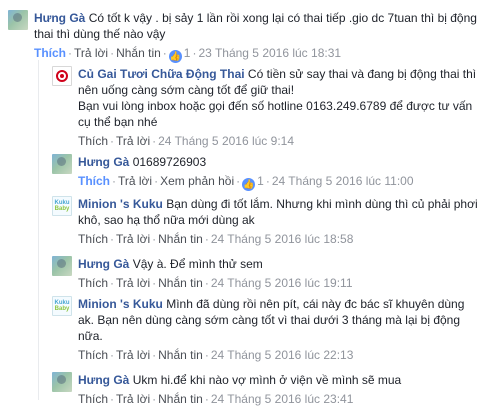 The width and height of the screenshot is (484, 415). What do you see at coordinates (282, 355) in the screenshot?
I see `timestamp: 24 Tháng 5 2016 lúc 22:13` at bounding box center [282, 355].